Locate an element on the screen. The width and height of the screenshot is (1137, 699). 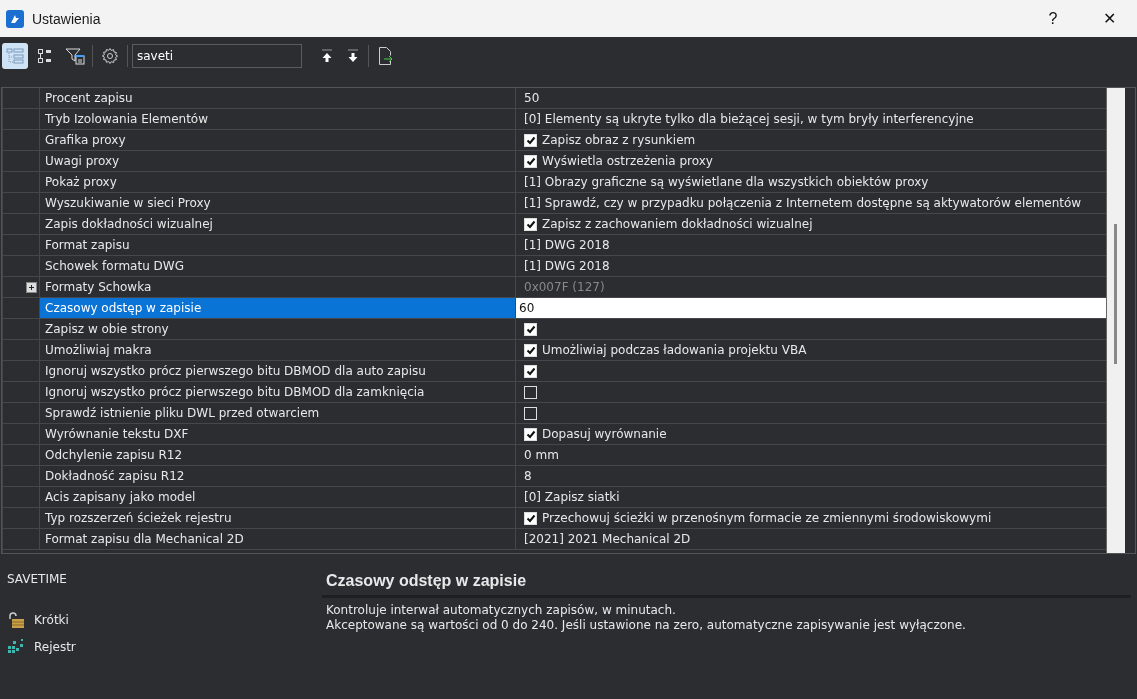
close-button: ✕ is located at coordinates (1109, 18).